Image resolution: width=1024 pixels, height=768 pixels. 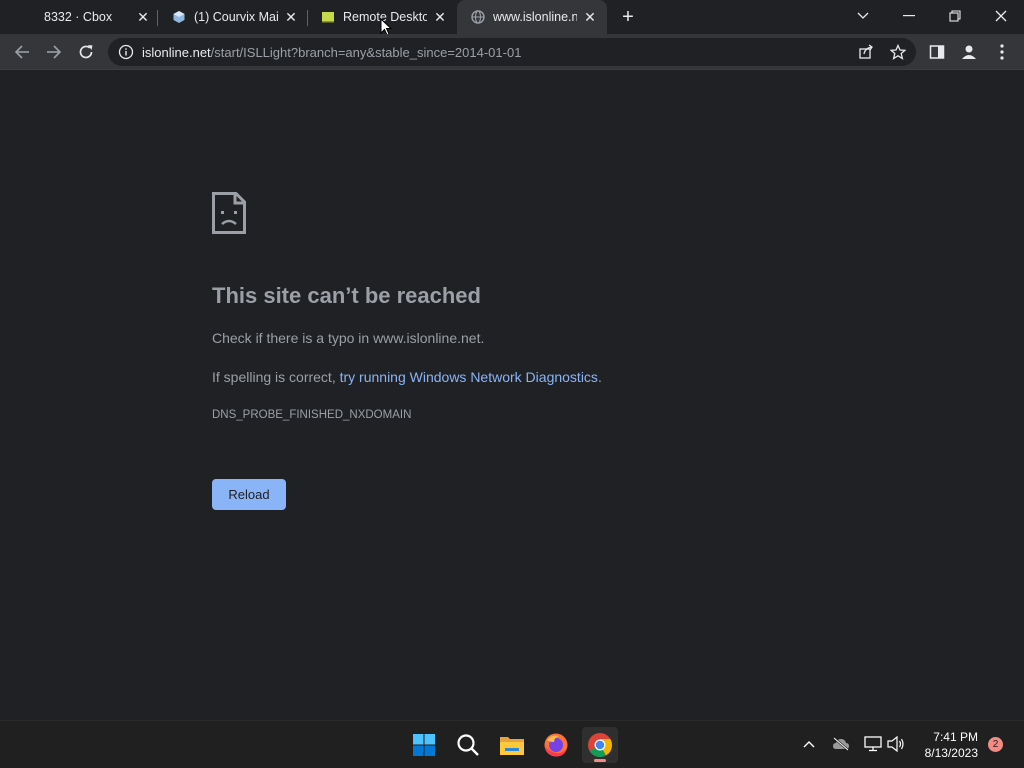 I want to click on site-info-icon, so click(x=126, y=52).